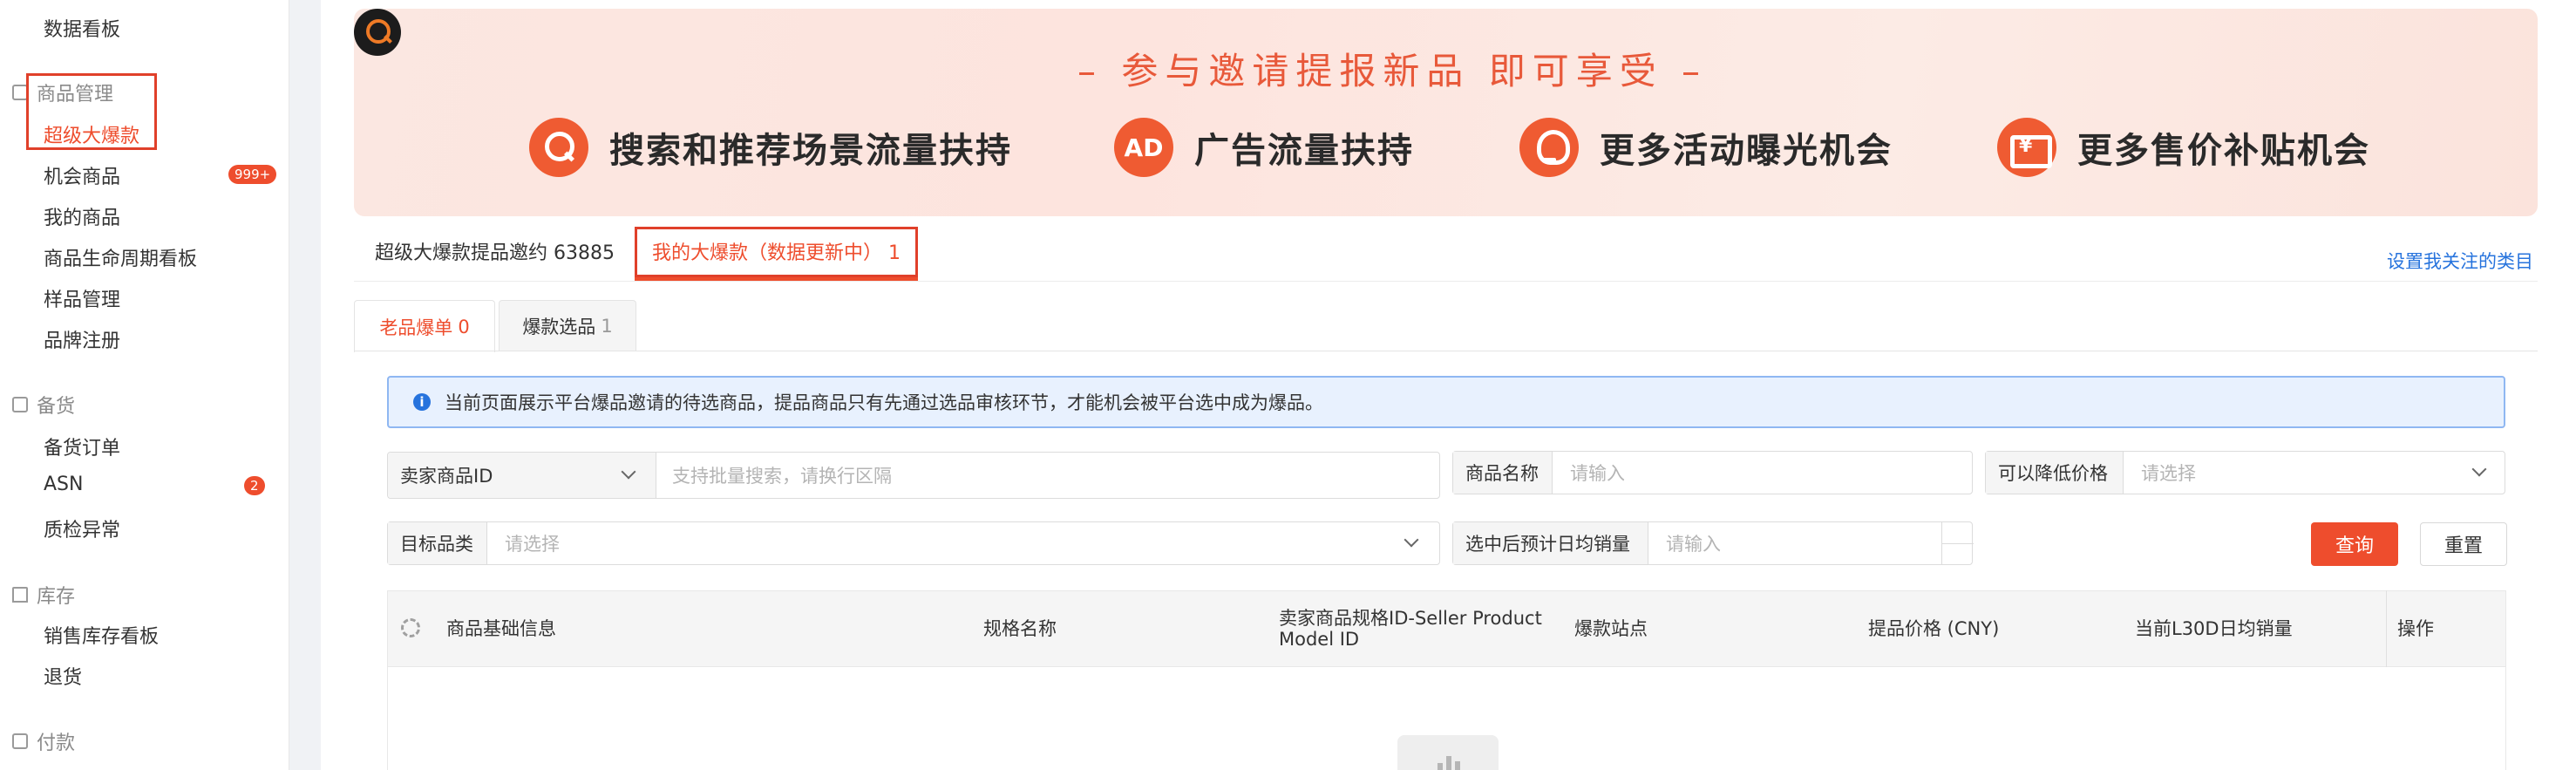  I want to click on target-category-filter: 目标品类 请选择, so click(913, 543).